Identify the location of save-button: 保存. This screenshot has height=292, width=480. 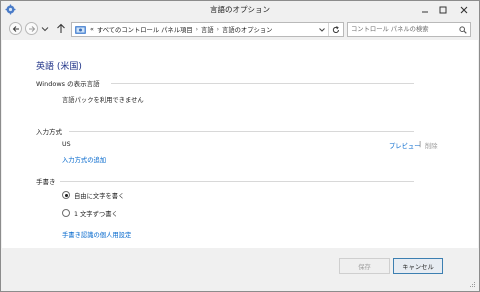
(364, 266).